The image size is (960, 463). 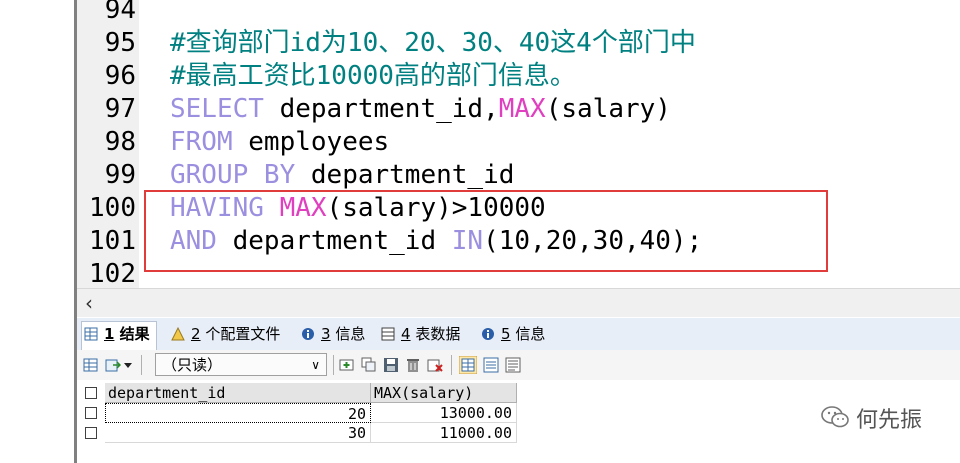 What do you see at coordinates (132, 334) in the screenshot?
I see `tab-label: 结果` at bounding box center [132, 334].